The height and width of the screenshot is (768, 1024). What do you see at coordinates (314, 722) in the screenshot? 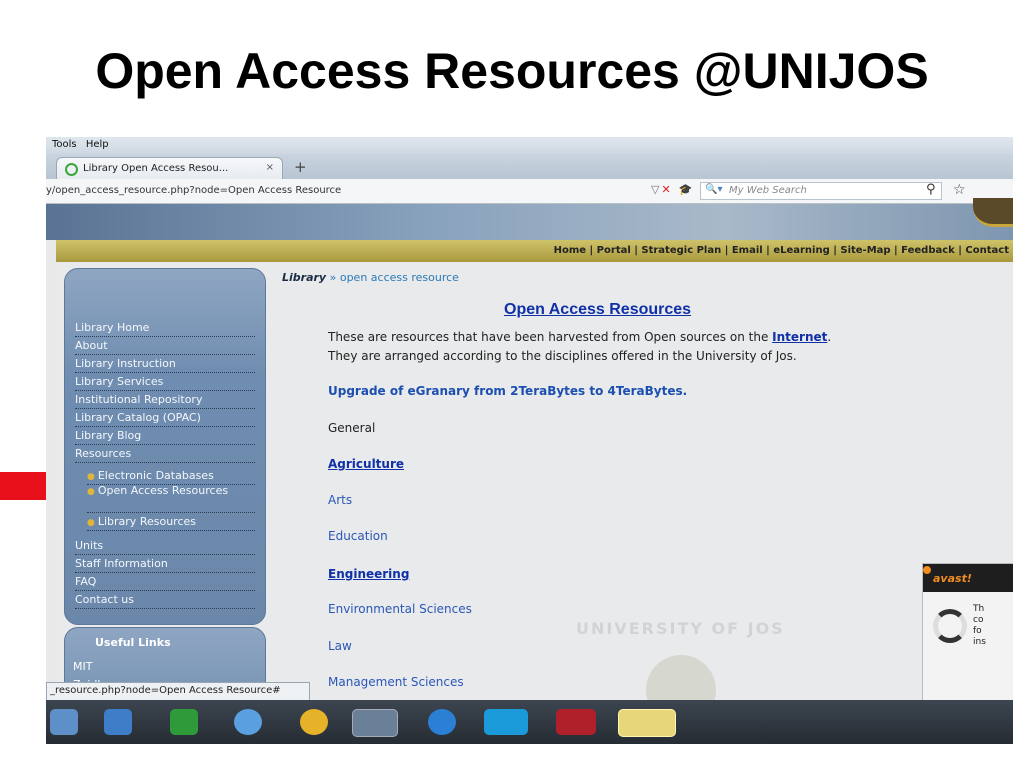
I see `chrome-icon` at bounding box center [314, 722].